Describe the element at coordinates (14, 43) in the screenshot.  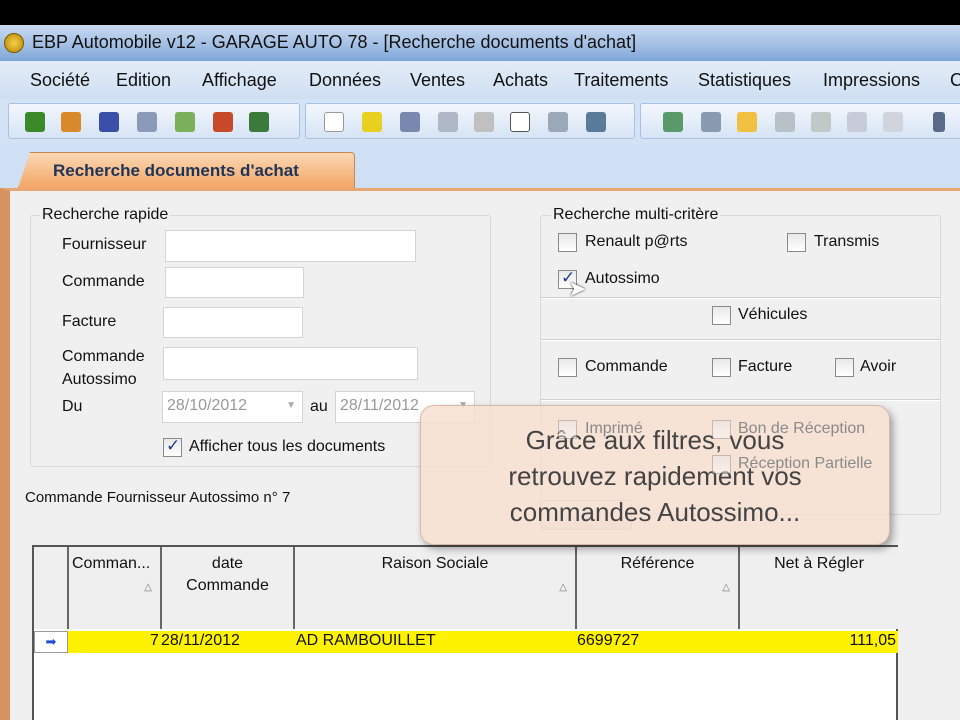
I see `app-logo-icon` at that location.